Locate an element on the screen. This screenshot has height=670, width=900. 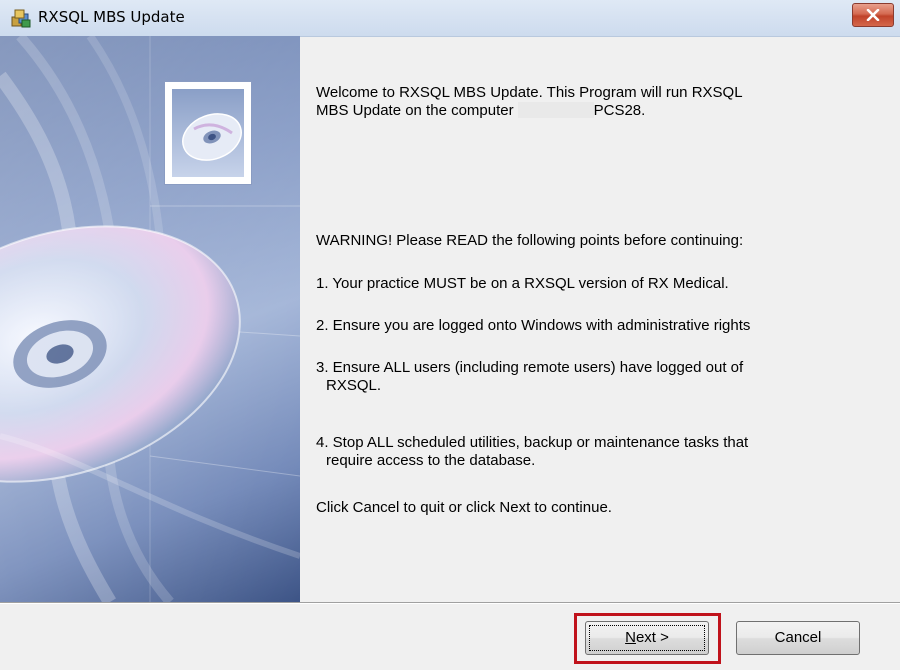
window-title: RXSQL MBS Update is located at coordinates (111, 17).